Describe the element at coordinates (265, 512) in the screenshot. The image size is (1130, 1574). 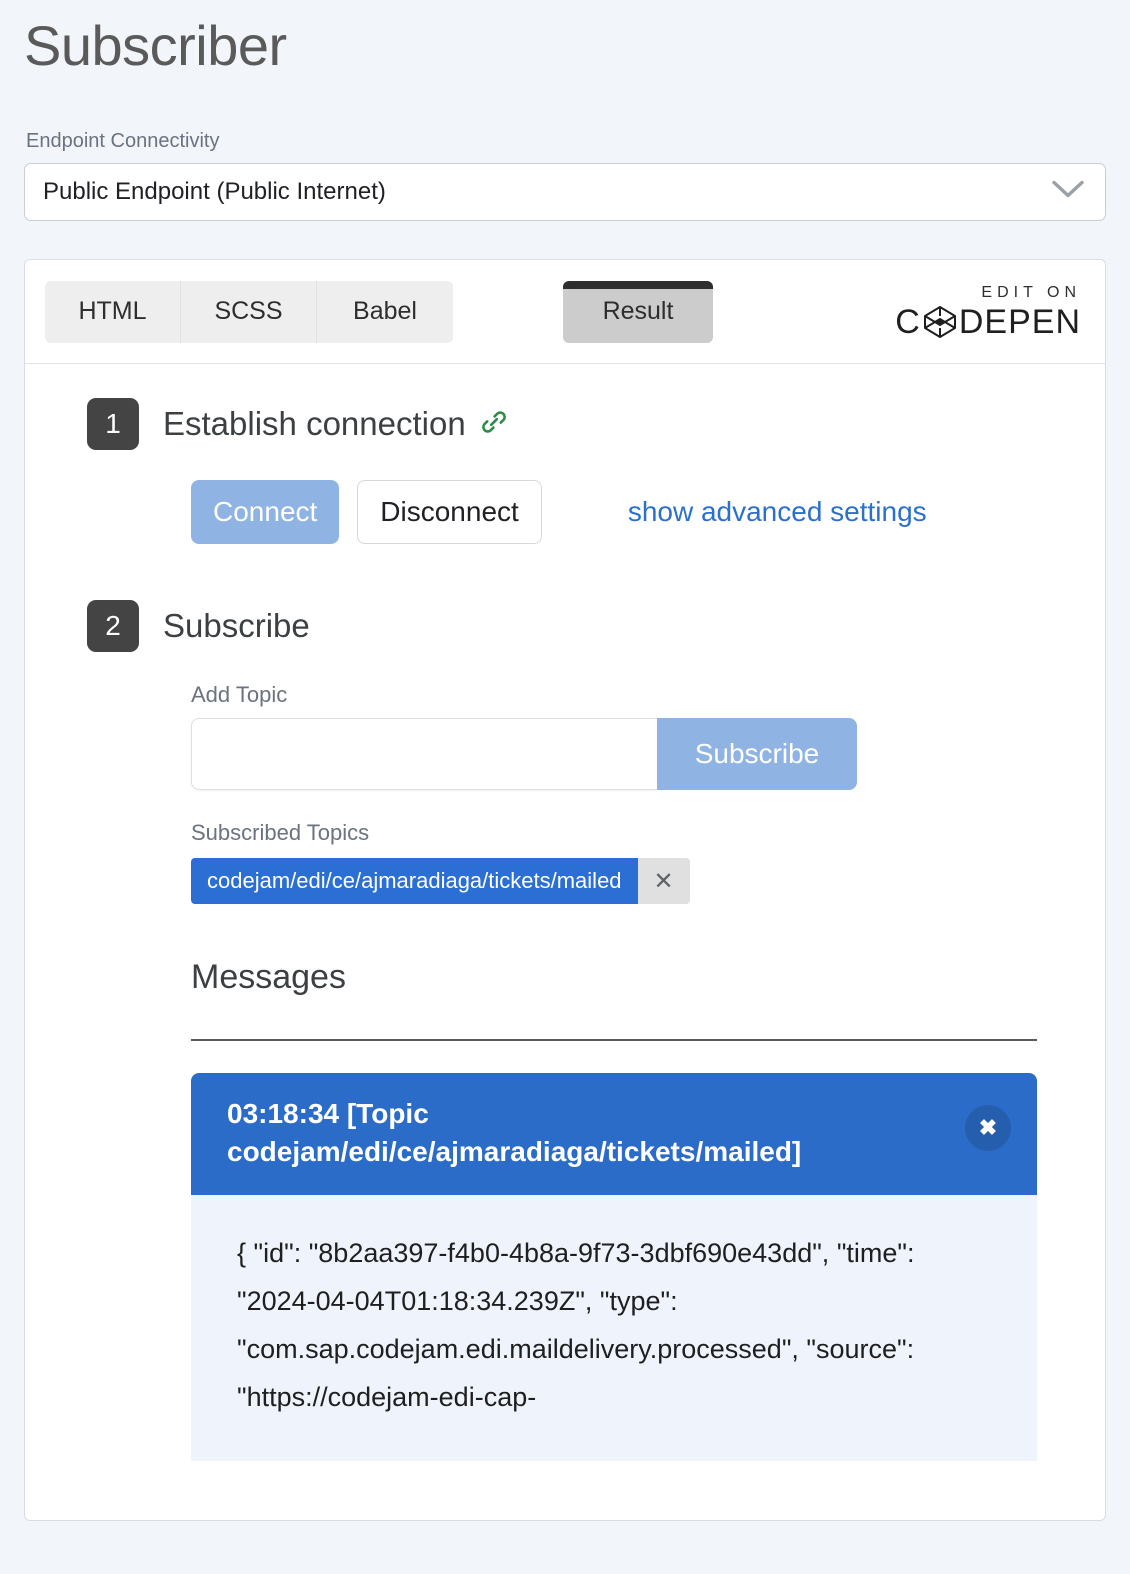
I see `connect-button: Connect` at that location.